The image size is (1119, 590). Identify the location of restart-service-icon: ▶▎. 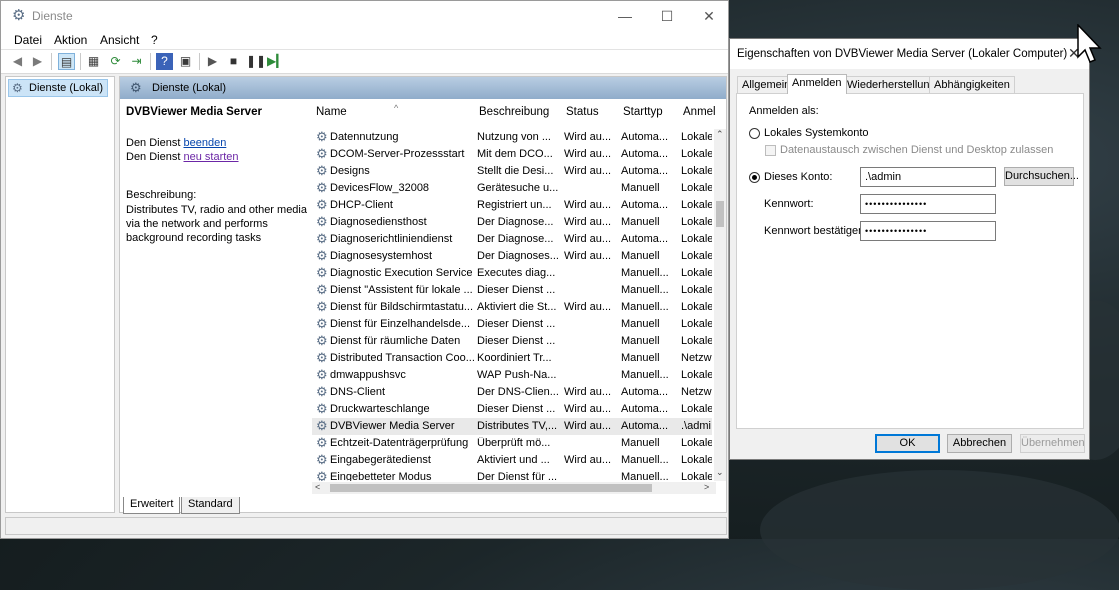
(276, 61).